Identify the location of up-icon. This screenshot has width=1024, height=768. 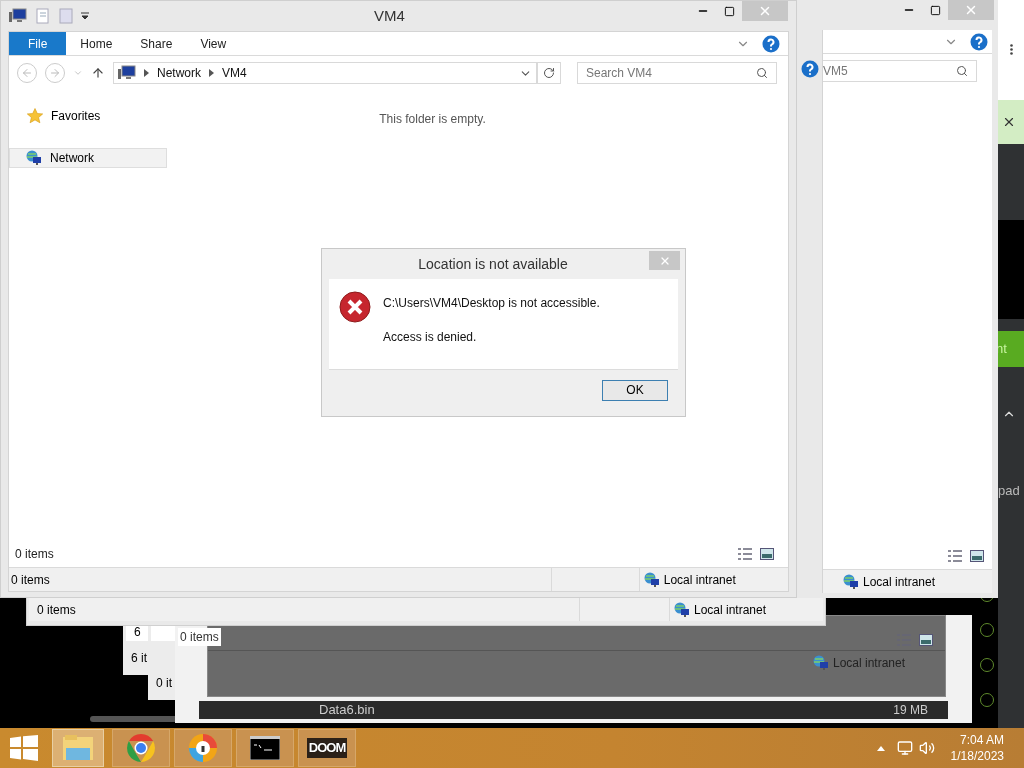
(98, 73).